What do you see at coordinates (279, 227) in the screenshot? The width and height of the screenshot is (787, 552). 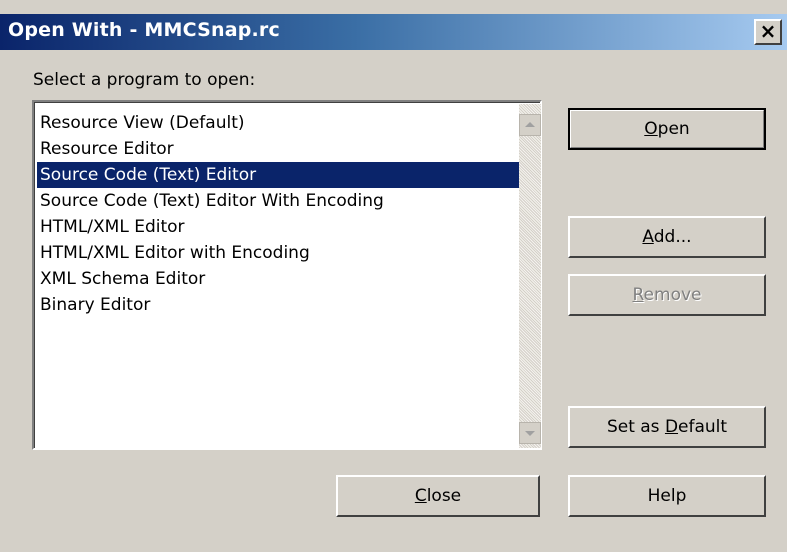 I see `program-list-item: HTML/XML Editor` at bounding box center [279, 227].